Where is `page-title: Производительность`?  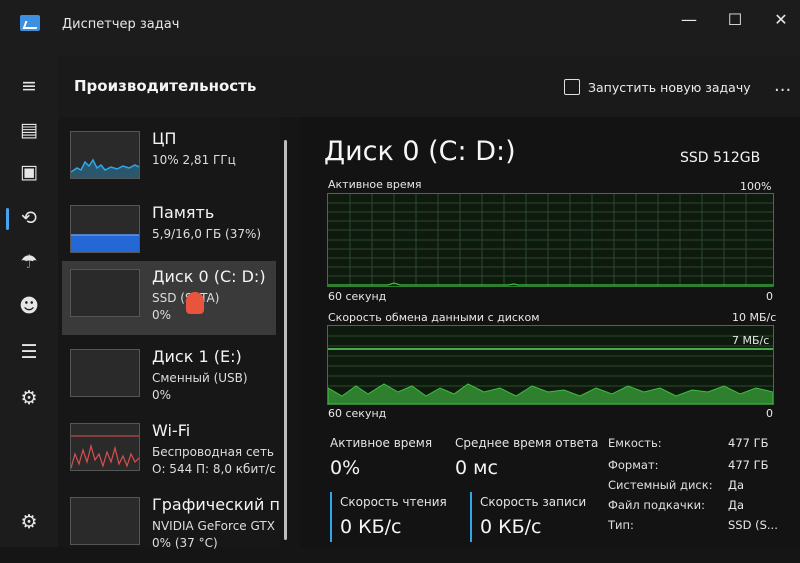
page-title: Производительность is located at coordinates (165, 86).